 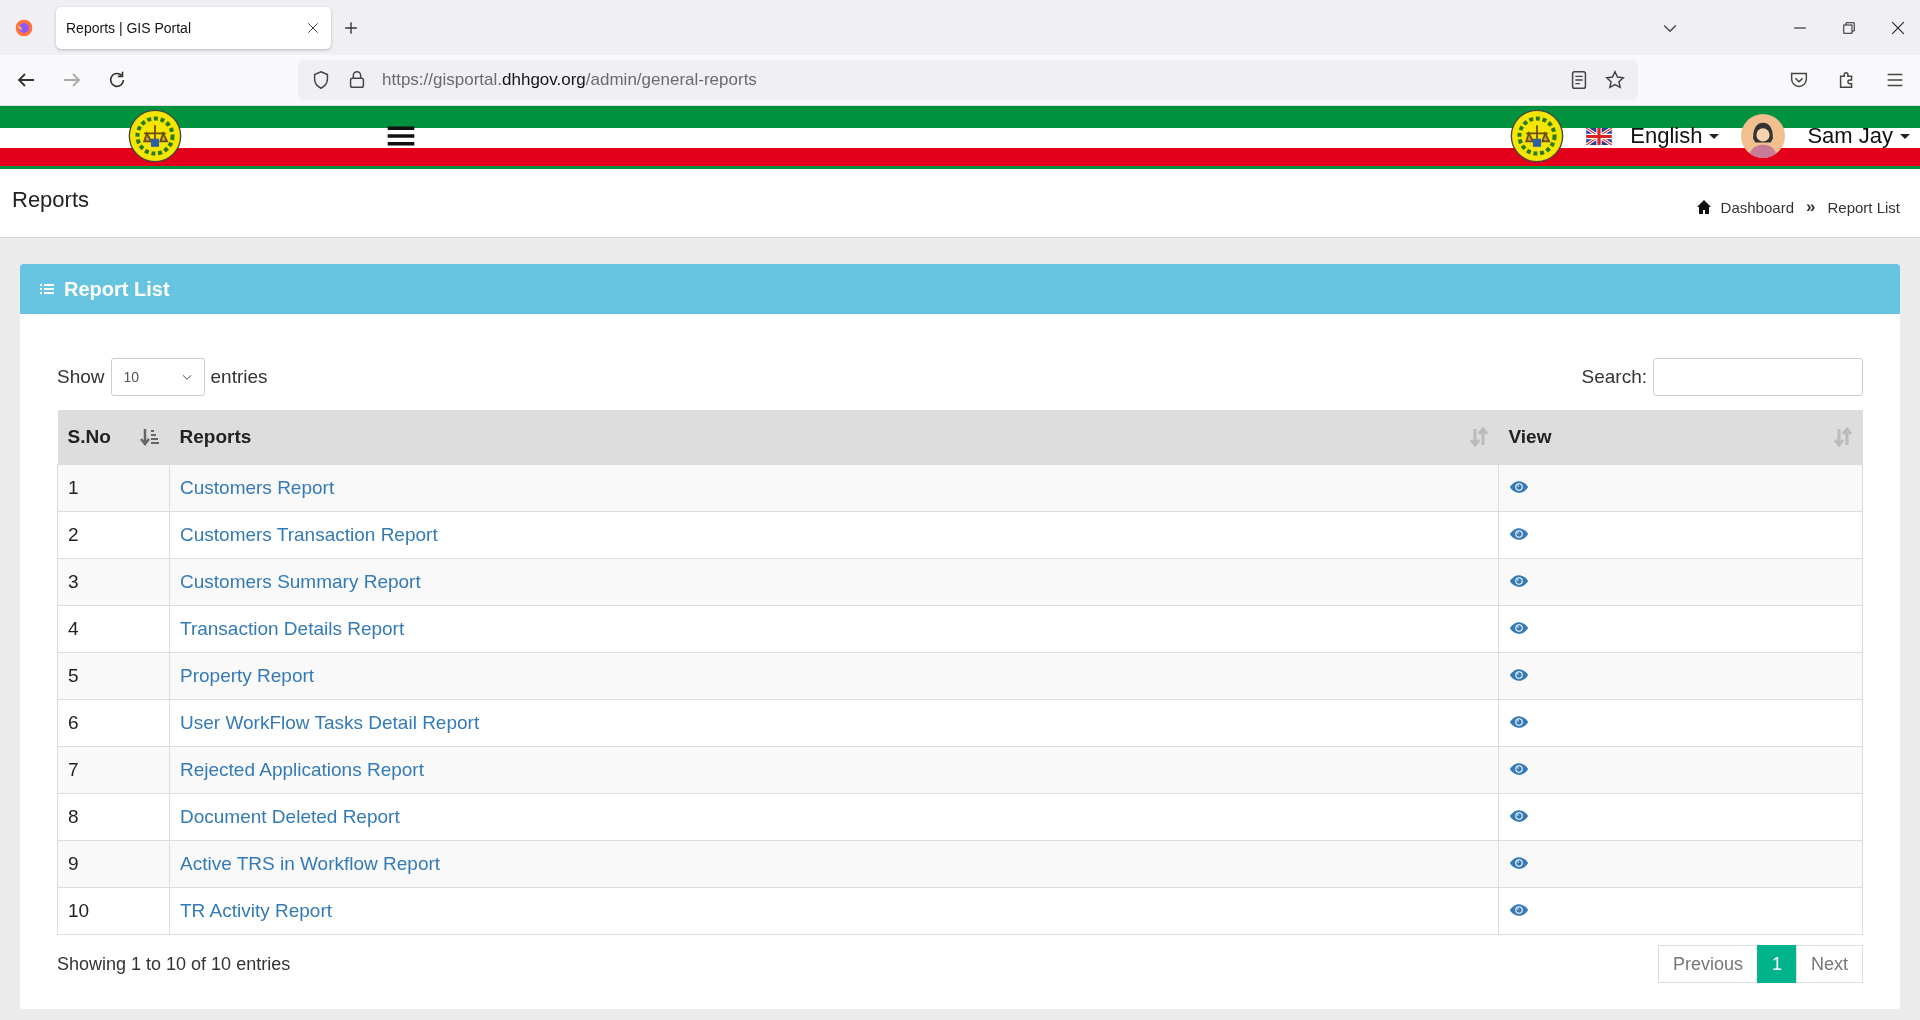 What do you see at coordinates (290, 816) in the screenshot?
I see `report-link: Document Deleted Report` at bounding box center [290, 816].